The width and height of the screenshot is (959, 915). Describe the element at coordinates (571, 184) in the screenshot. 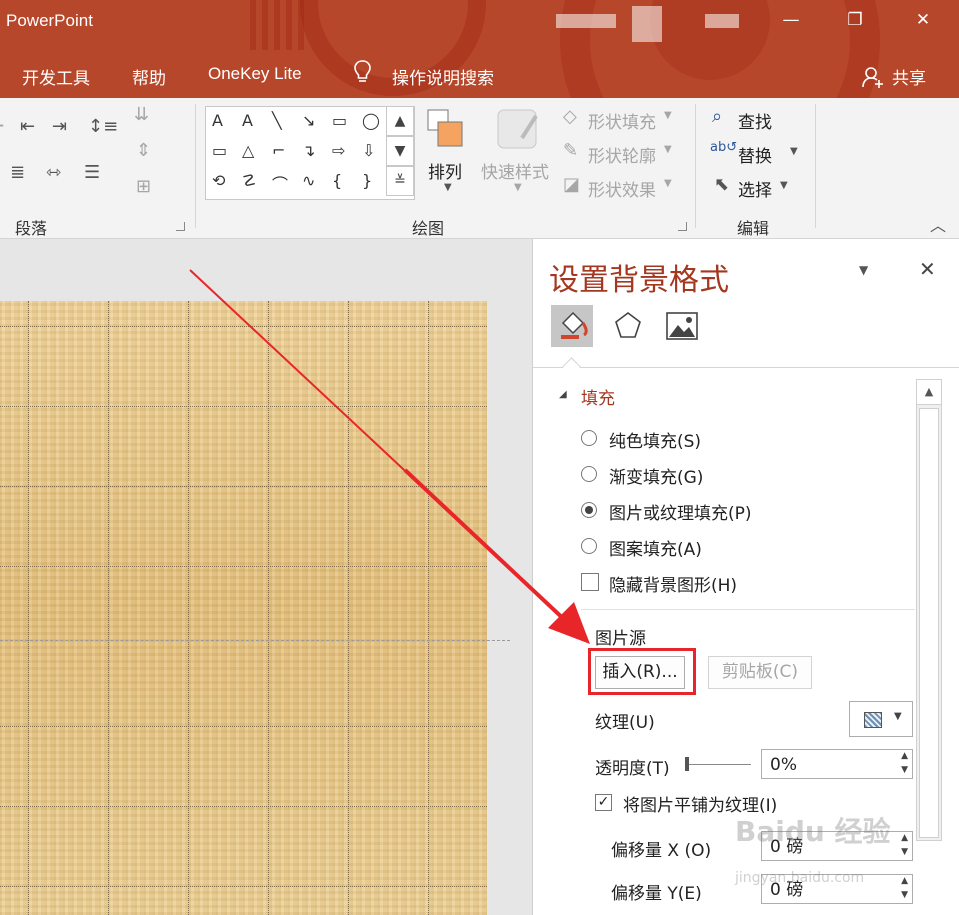

I see `effects-icon: ◪` at that location.